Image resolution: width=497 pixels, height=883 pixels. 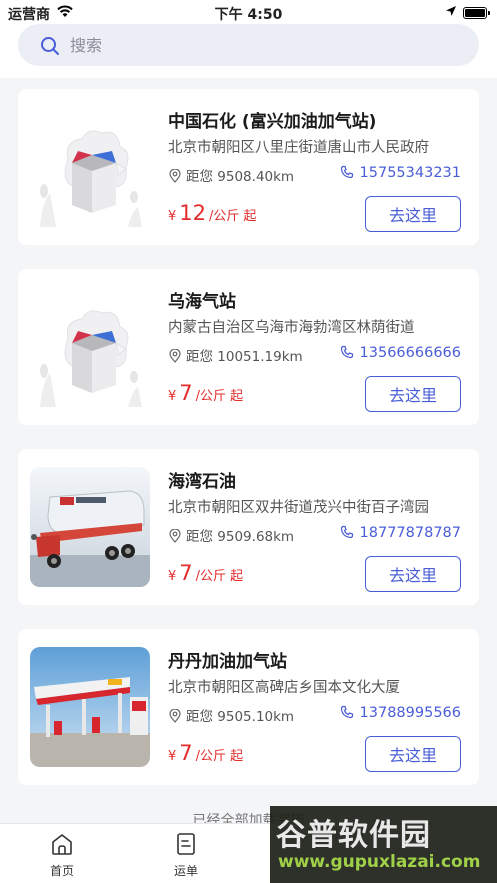 What do you see at coordinates (202, 482) in the screenshot?
I see `station-name: 海湾石油` at bounding box center [202, 482].